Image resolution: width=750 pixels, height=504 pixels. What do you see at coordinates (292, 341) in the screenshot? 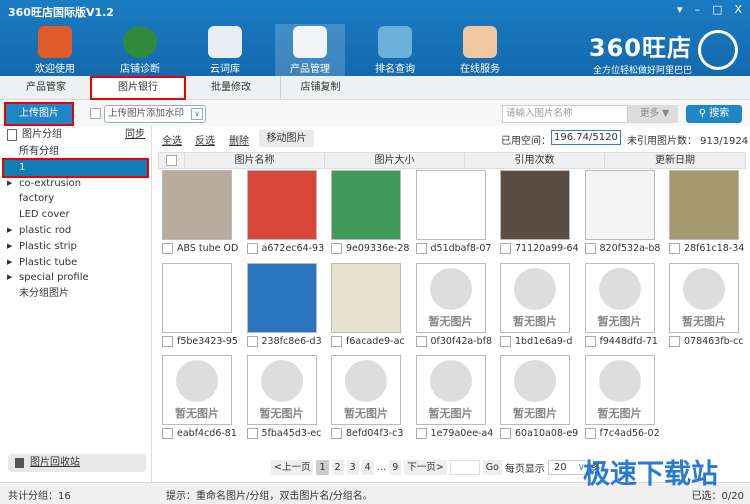
I see `image-name: 238fc8e6-d3` at bounding box center [292, 341].